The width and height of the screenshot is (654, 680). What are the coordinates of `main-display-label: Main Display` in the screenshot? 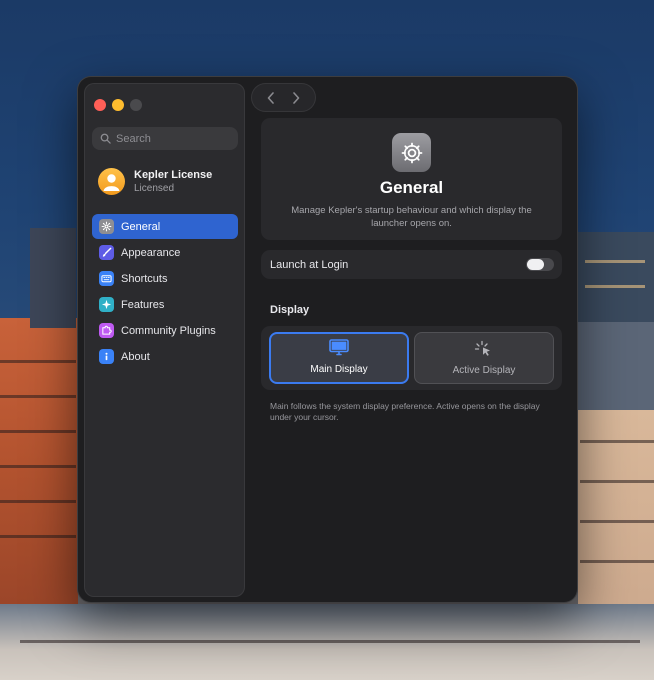 It's located at (339, 369).